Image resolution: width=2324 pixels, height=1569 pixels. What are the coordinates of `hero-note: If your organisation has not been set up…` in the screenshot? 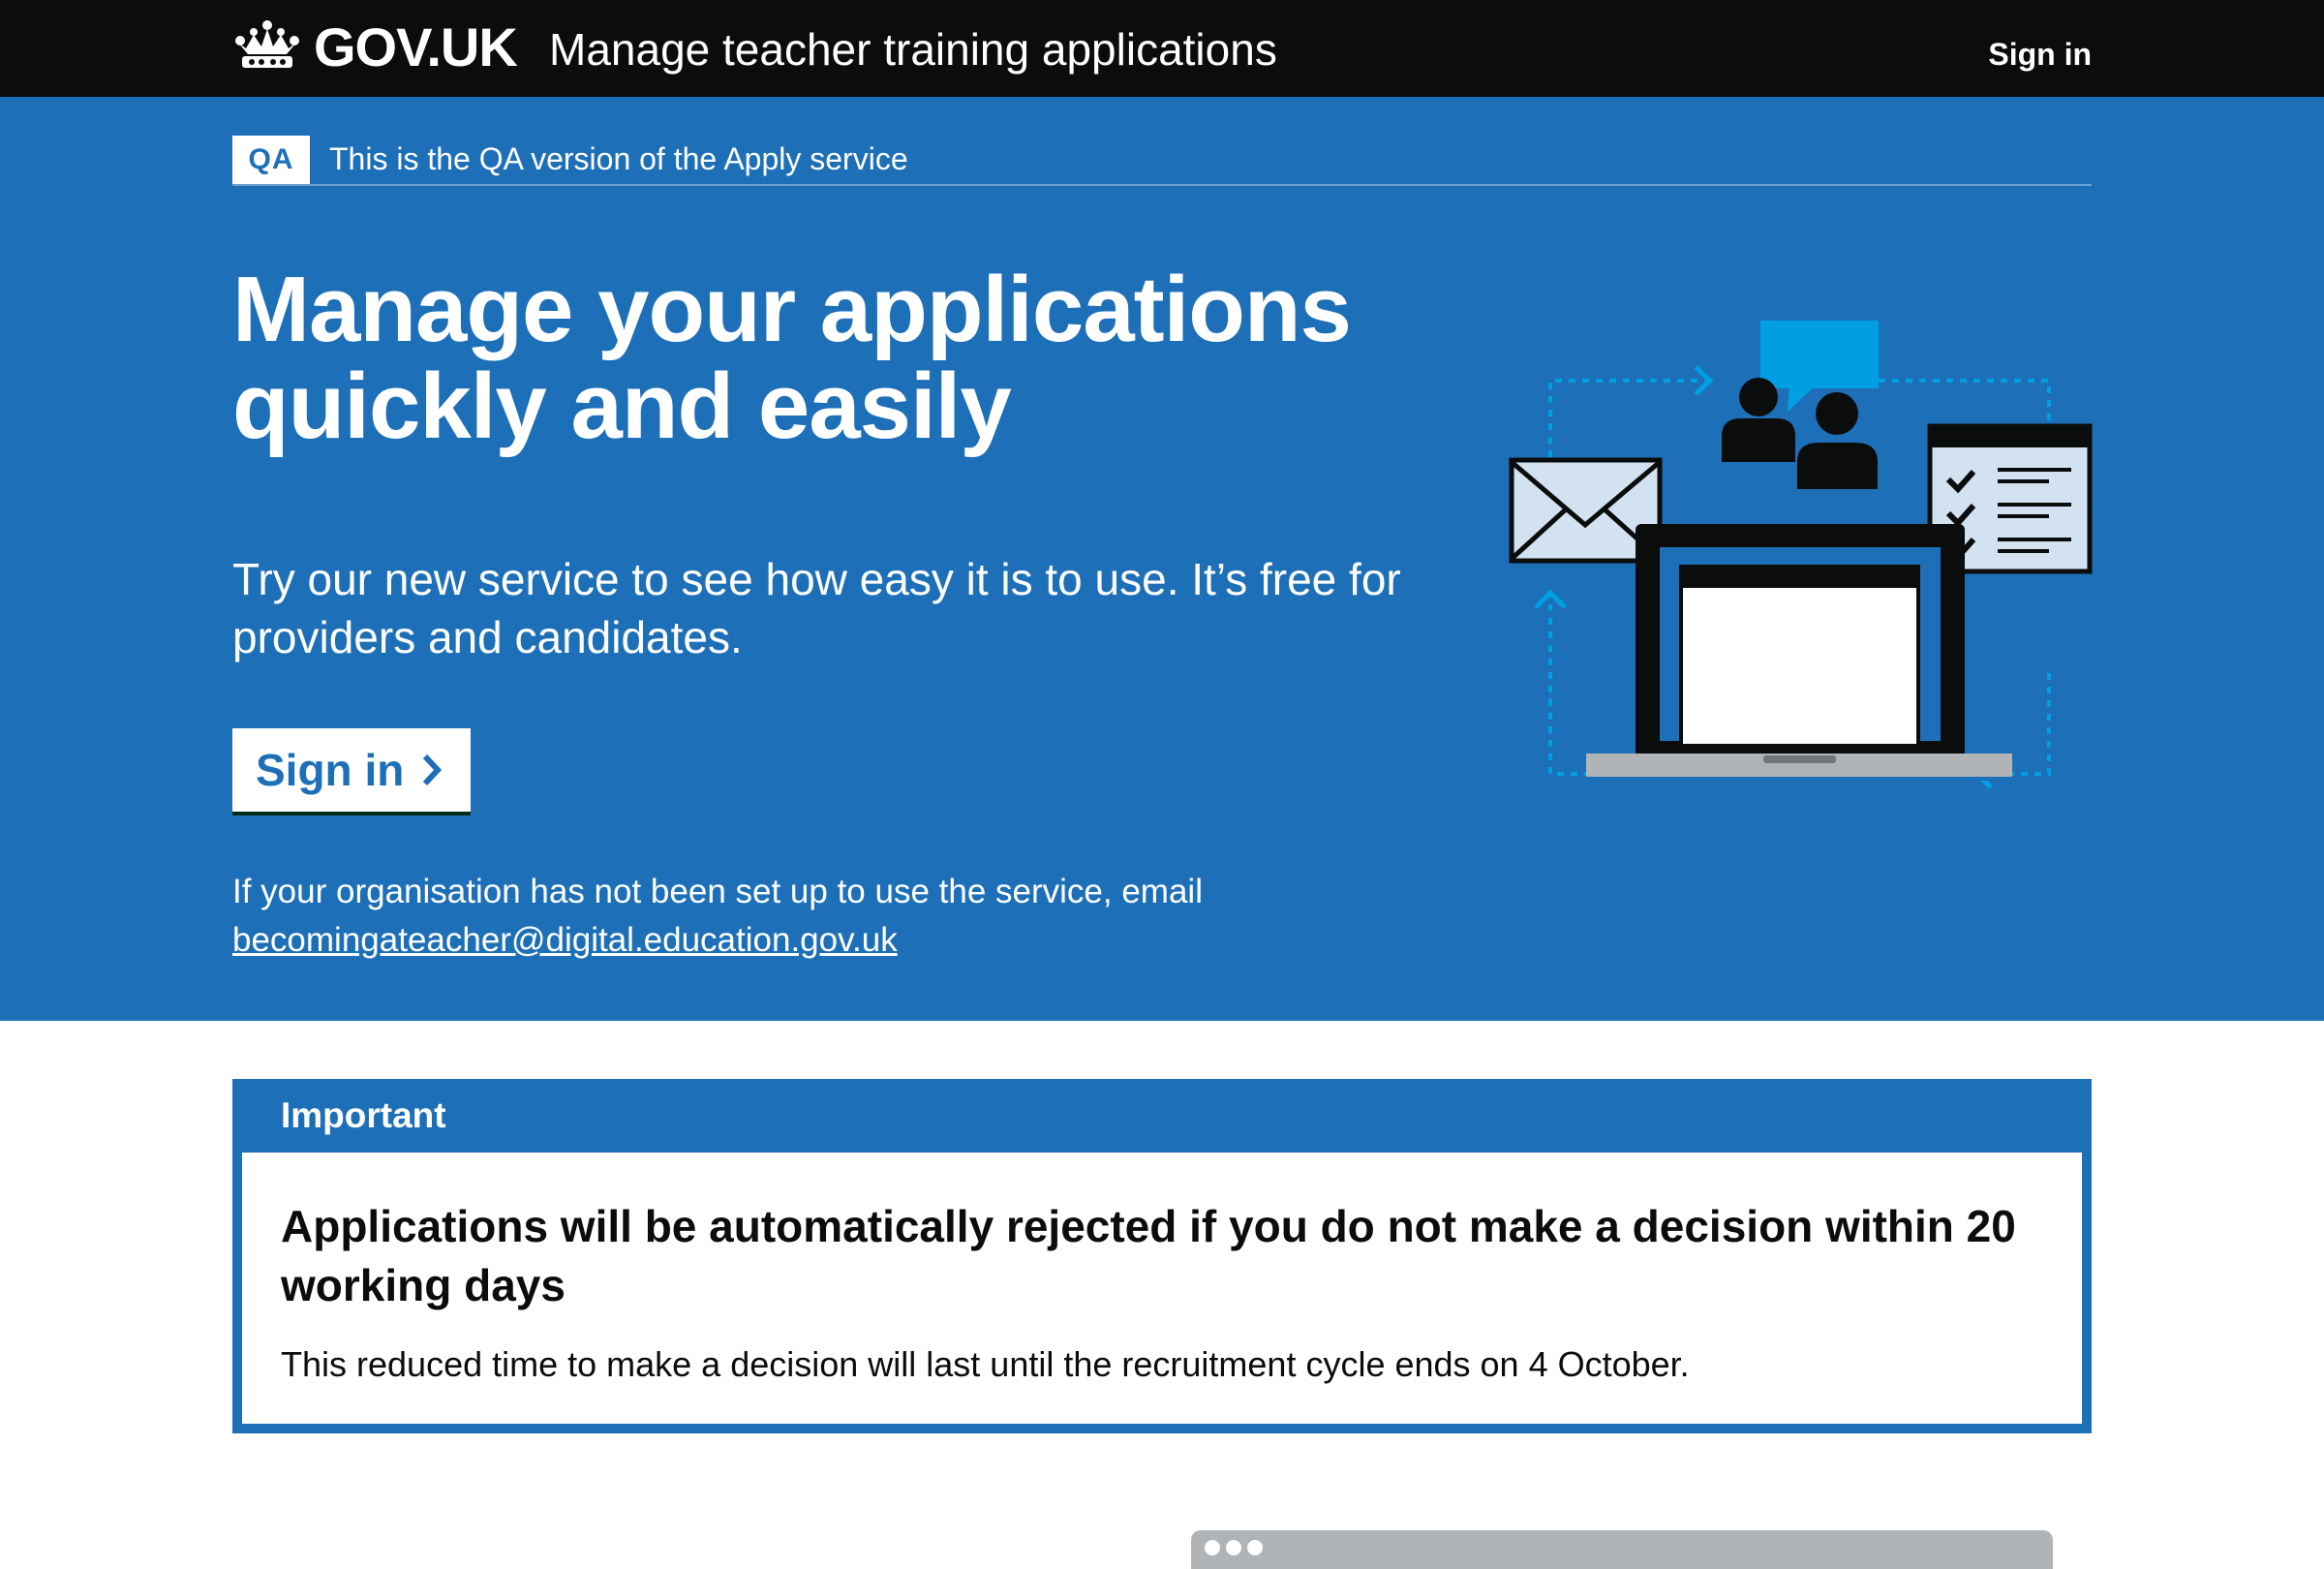 It's located at (910, 916).